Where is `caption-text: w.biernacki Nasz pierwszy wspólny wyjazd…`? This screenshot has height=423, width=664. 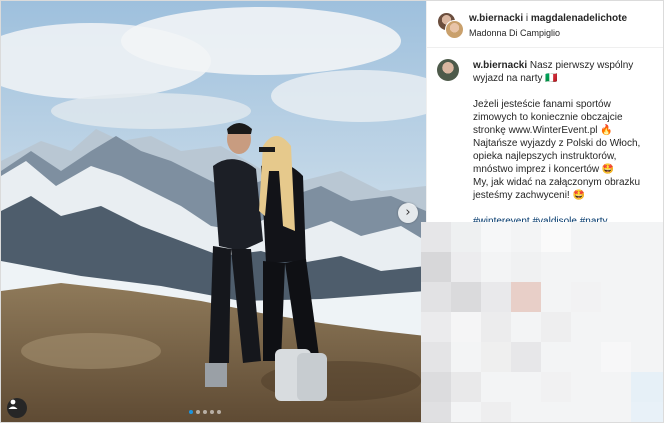
caption-text: w.biernacki Nasz pierwszy wspólny wyjazd… is located at coordinates (566, 143).